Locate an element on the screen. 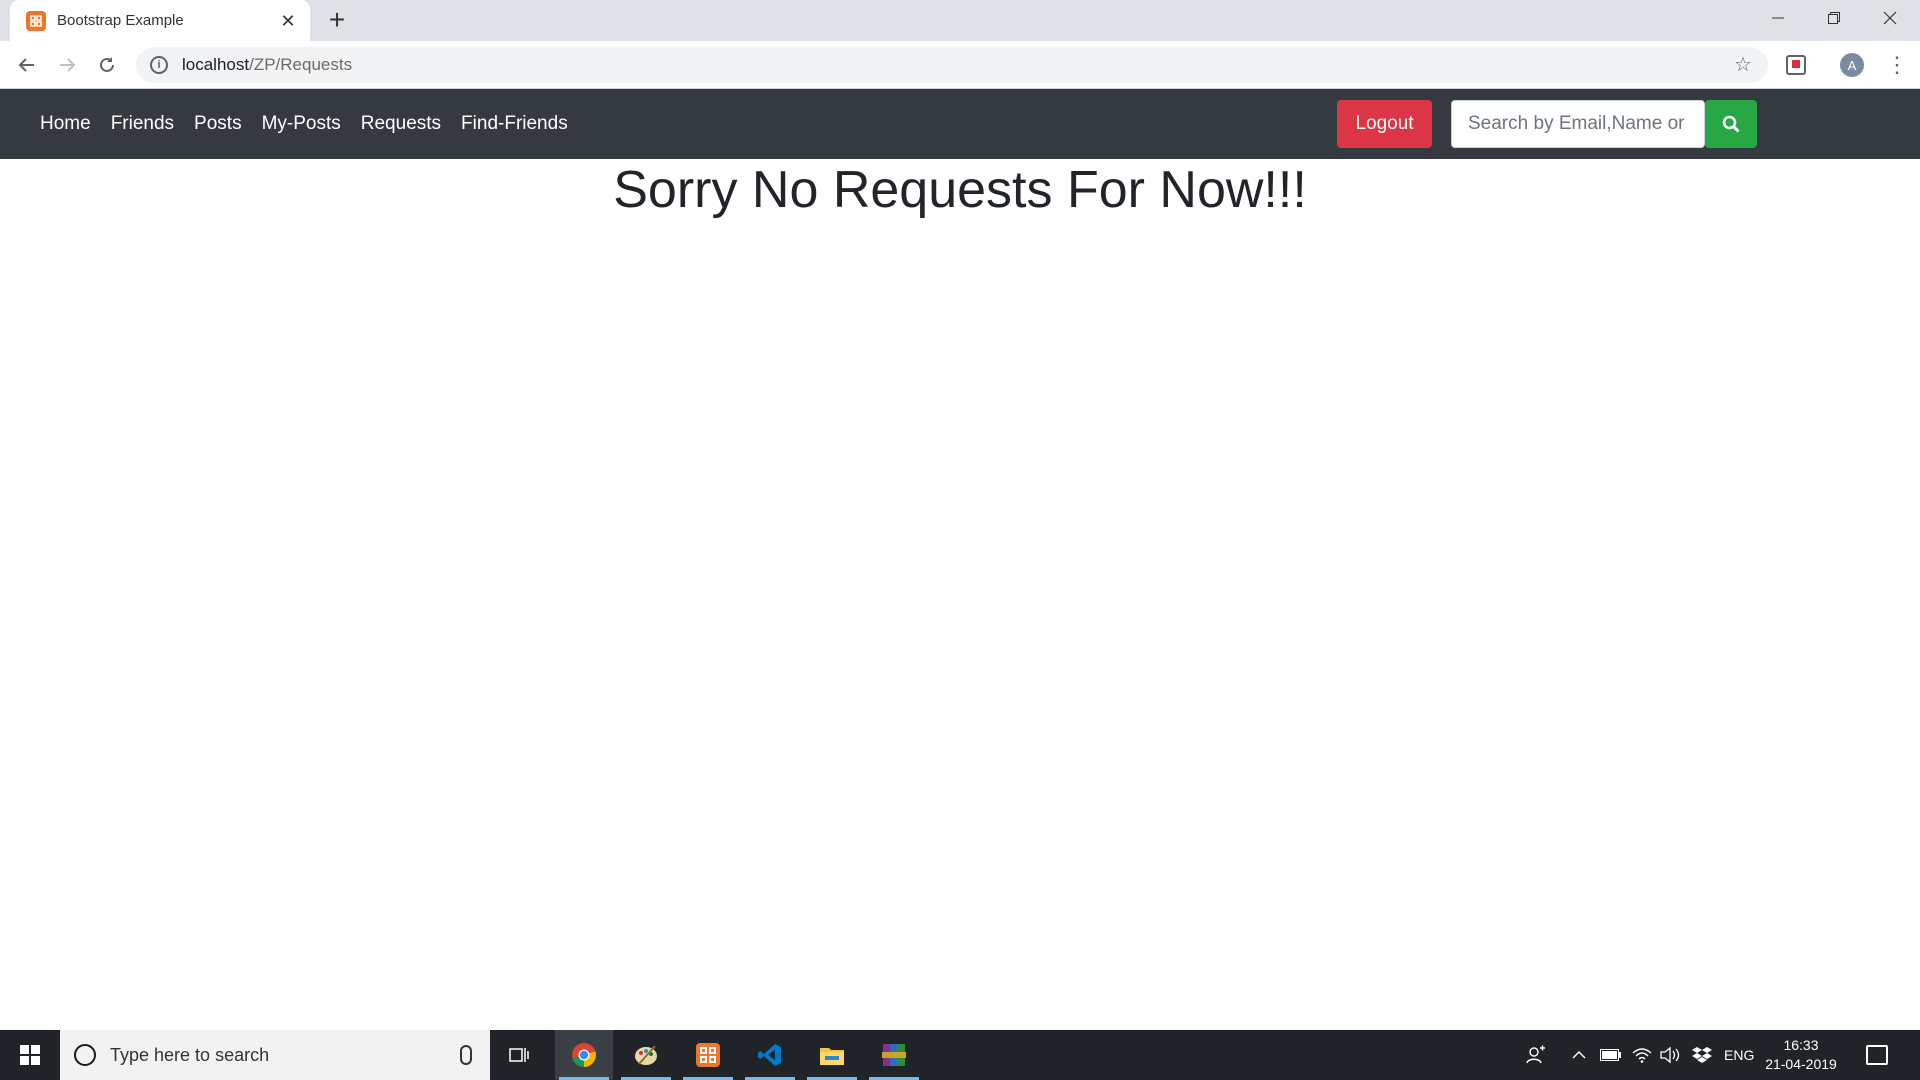  paint-taskbar-icon is located at coordinates (646, 1055).